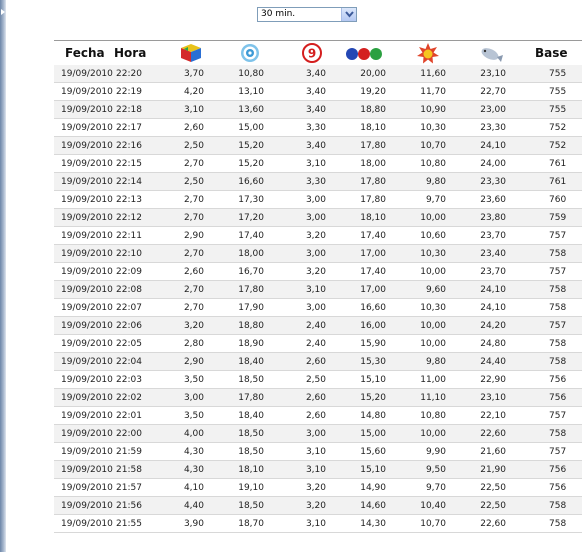 The image size is (582, 552). Describe the element at coordinates (348, 14) in the screenshot. I see `chevron-down-icon` at that location.